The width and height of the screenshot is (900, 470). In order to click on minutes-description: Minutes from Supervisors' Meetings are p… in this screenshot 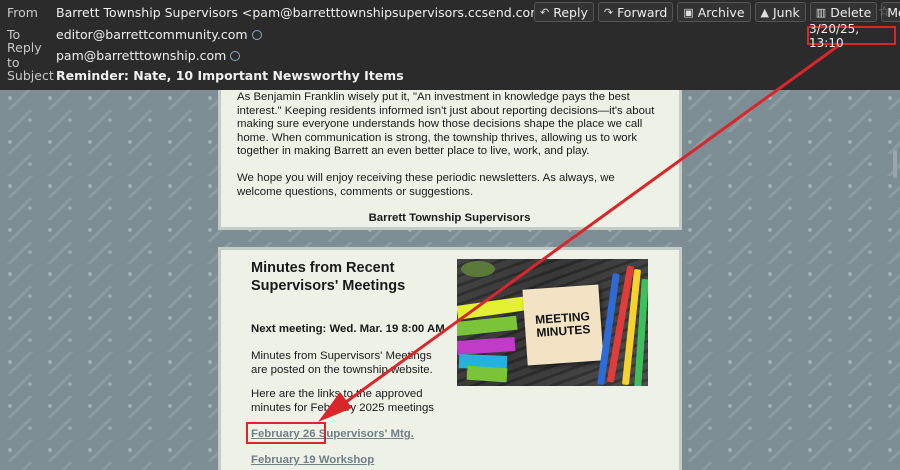, I will do `click(342, 363)`.